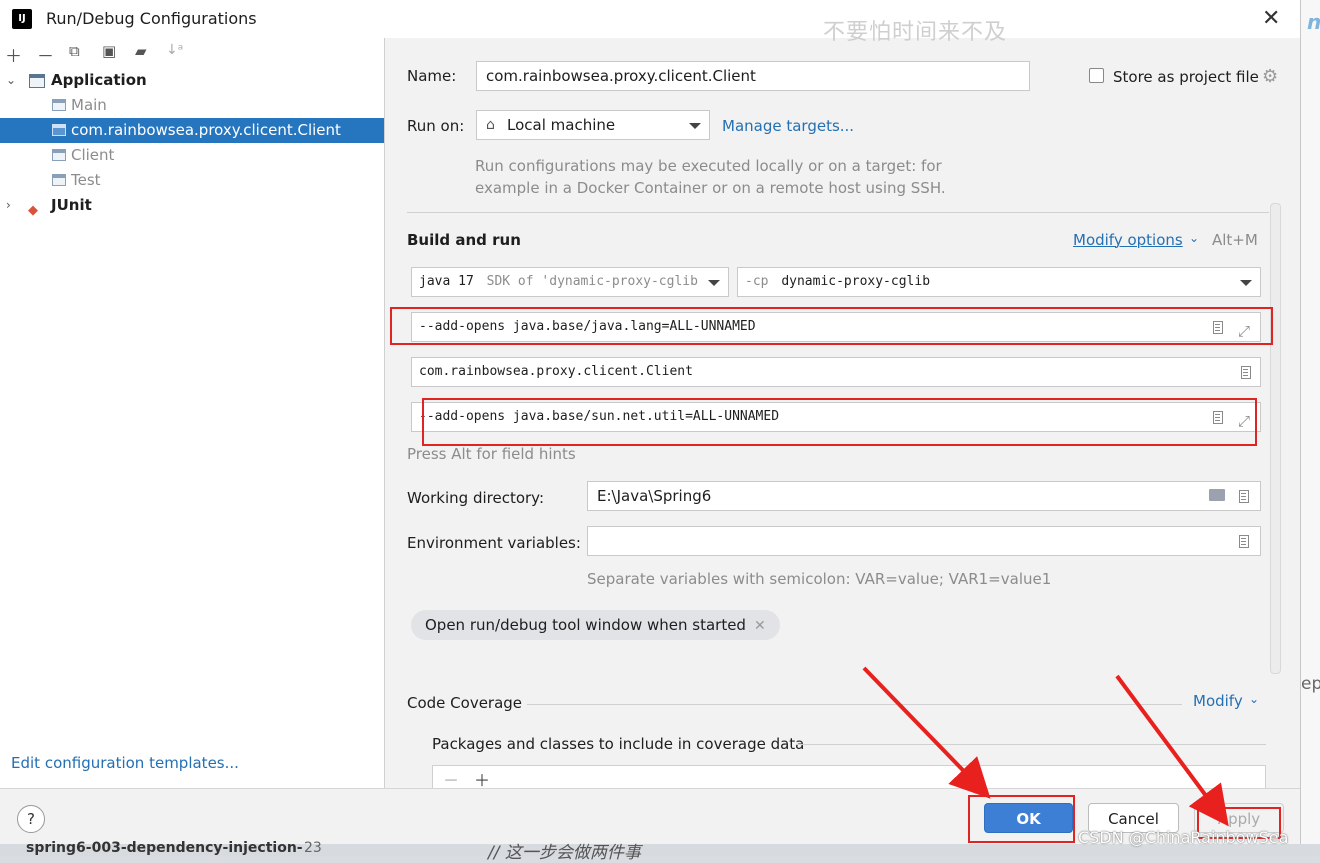 Image resolution: width=1320 pixels, height=863 pixels. What do you see at coordinates (1045, 746) in the screenshot?
I see `annotation-arrows` at bounding box center [1045, 746].